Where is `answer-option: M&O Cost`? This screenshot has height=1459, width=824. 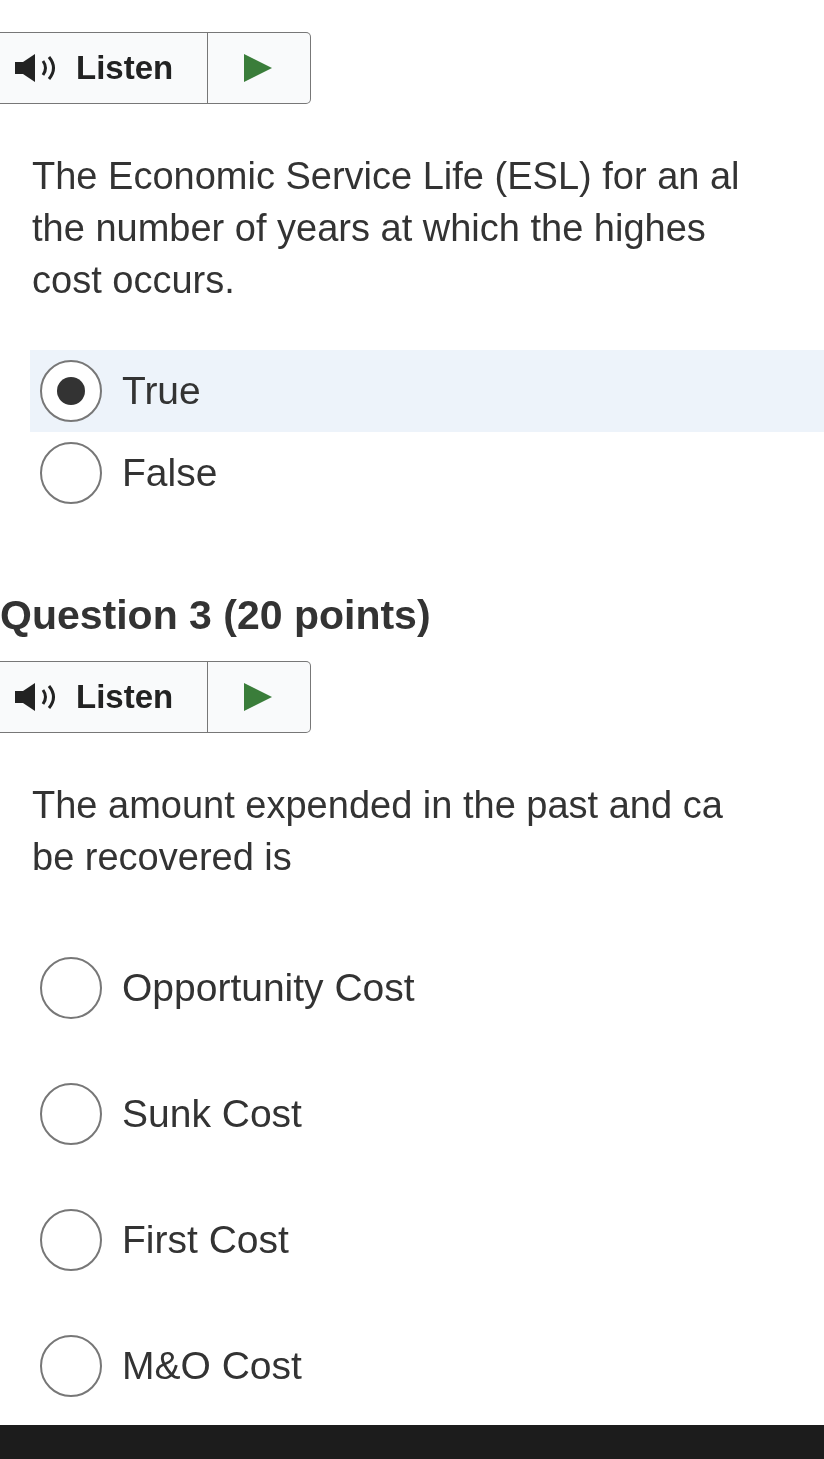 answer-option: M&O Cost is located at coordinates (427, 1366).